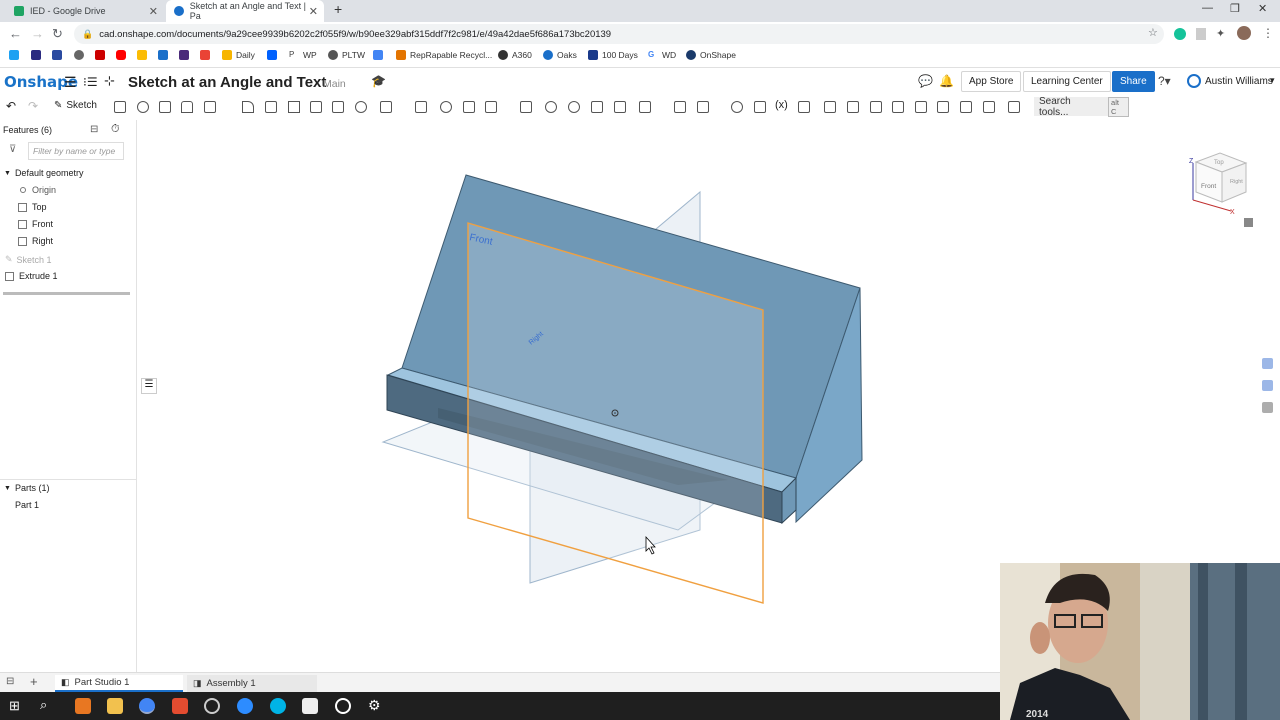 The image size is (1280, 720). I want to click on feature-sketch-1: ✎ Sketch 1, so click(28, 259).